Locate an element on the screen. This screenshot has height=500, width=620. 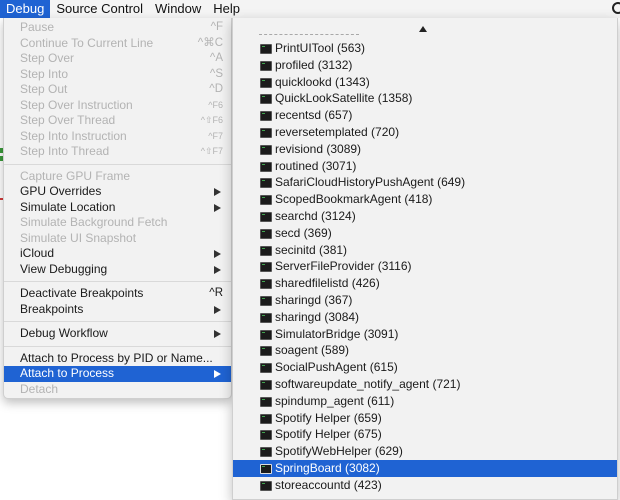
process-item: ServerFileProvider (3116) is located at coordinates (425, 266).